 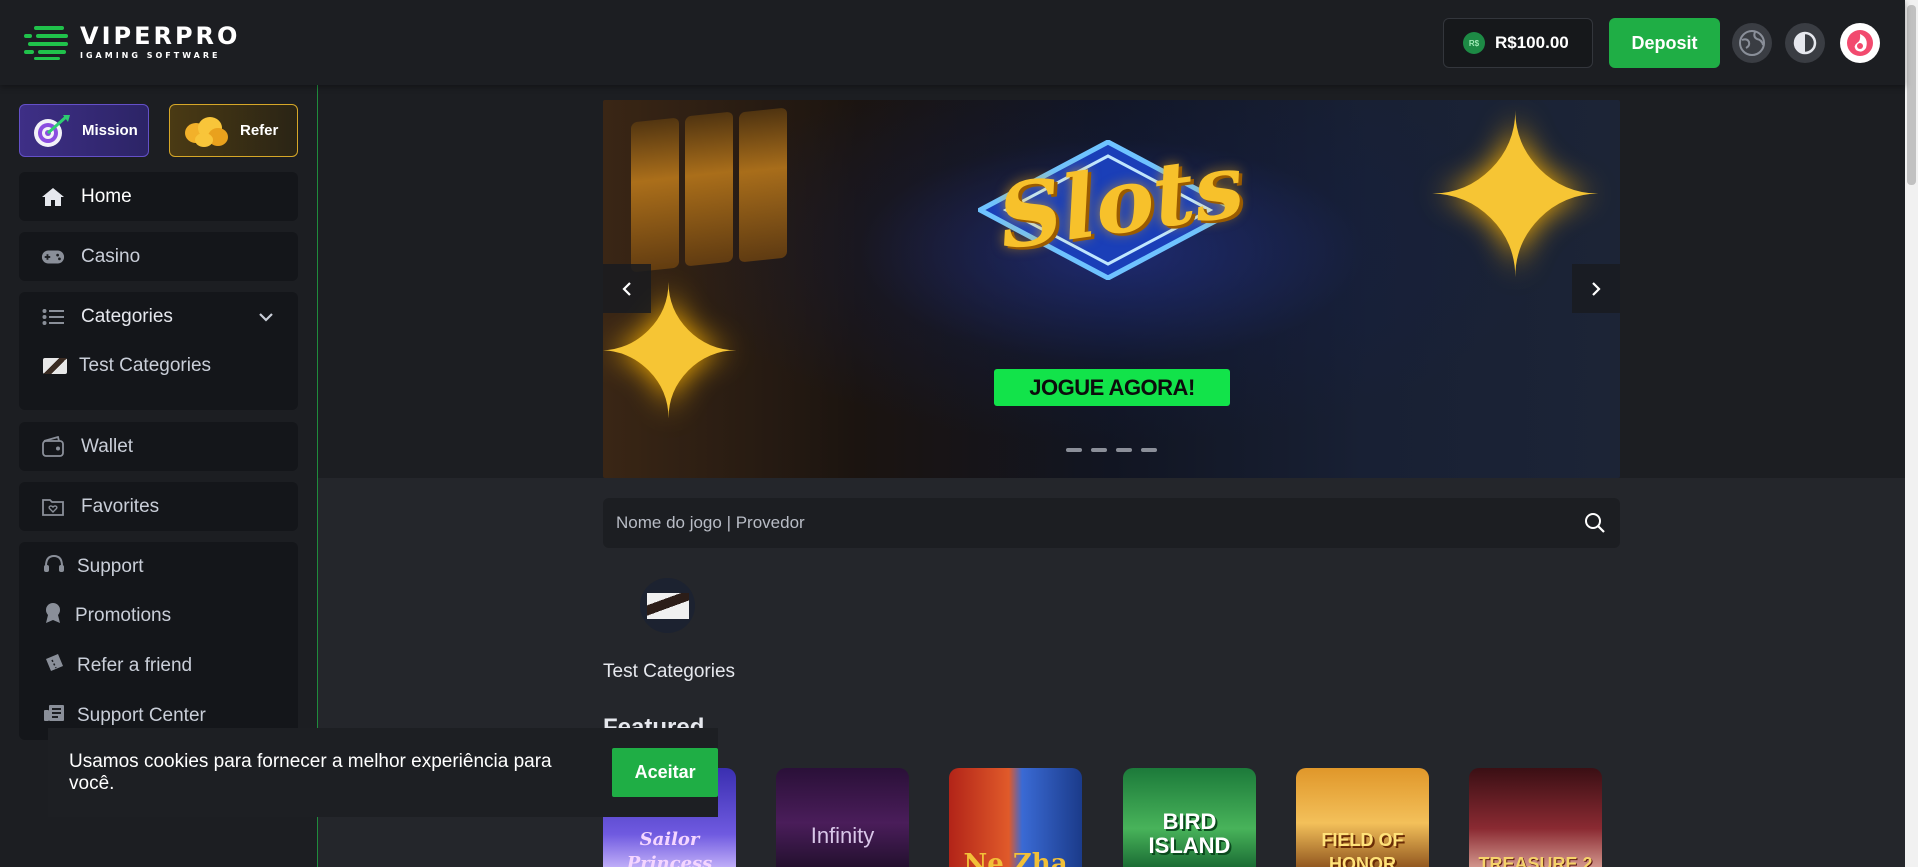 I want to click on sidebar-item-casino: Casino, so click(x=158, y=256).